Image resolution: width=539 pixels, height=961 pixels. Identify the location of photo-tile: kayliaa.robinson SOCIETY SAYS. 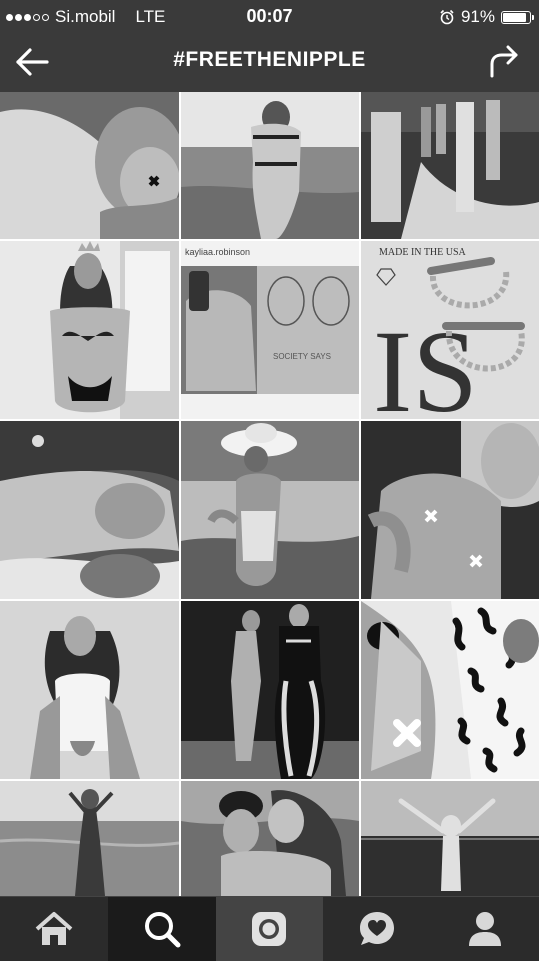
(270, 330).